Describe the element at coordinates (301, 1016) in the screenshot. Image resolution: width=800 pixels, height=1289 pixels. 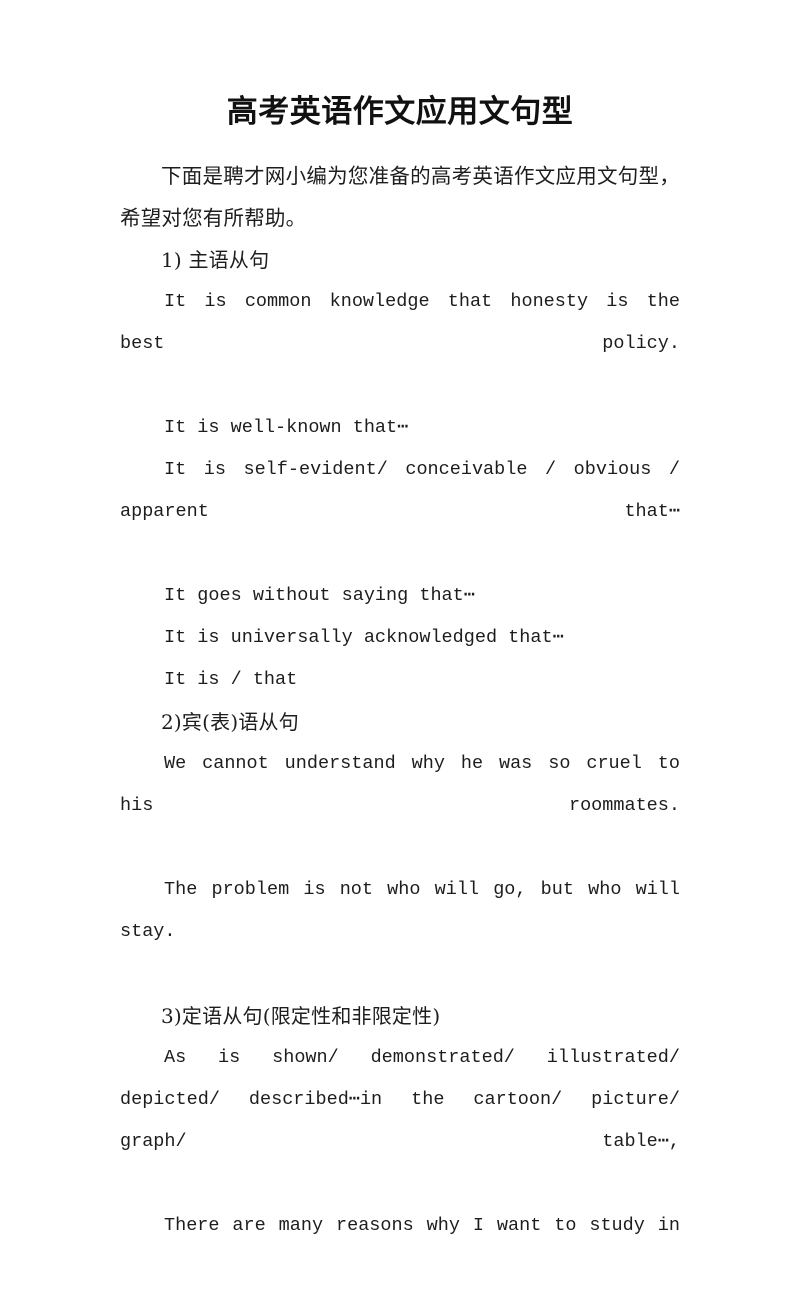
I see `section-heading-3: 3)定语从句(限定性和非限定性)` at that location.